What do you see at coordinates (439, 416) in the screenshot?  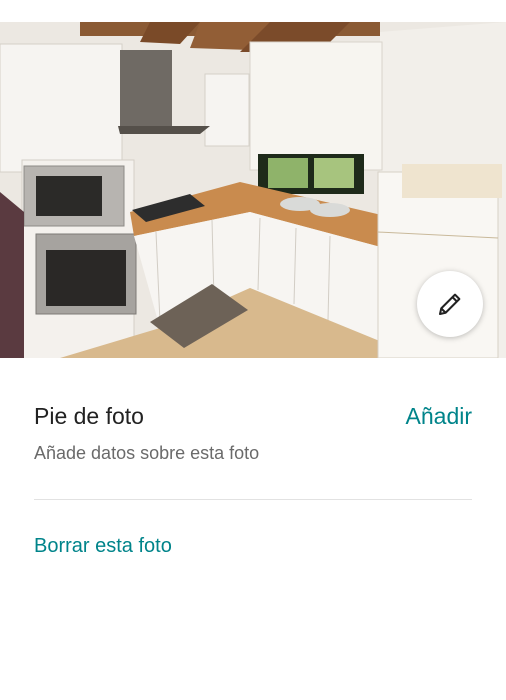 I see `add-caption-link: Añadir` at bounding box center [439, 416].